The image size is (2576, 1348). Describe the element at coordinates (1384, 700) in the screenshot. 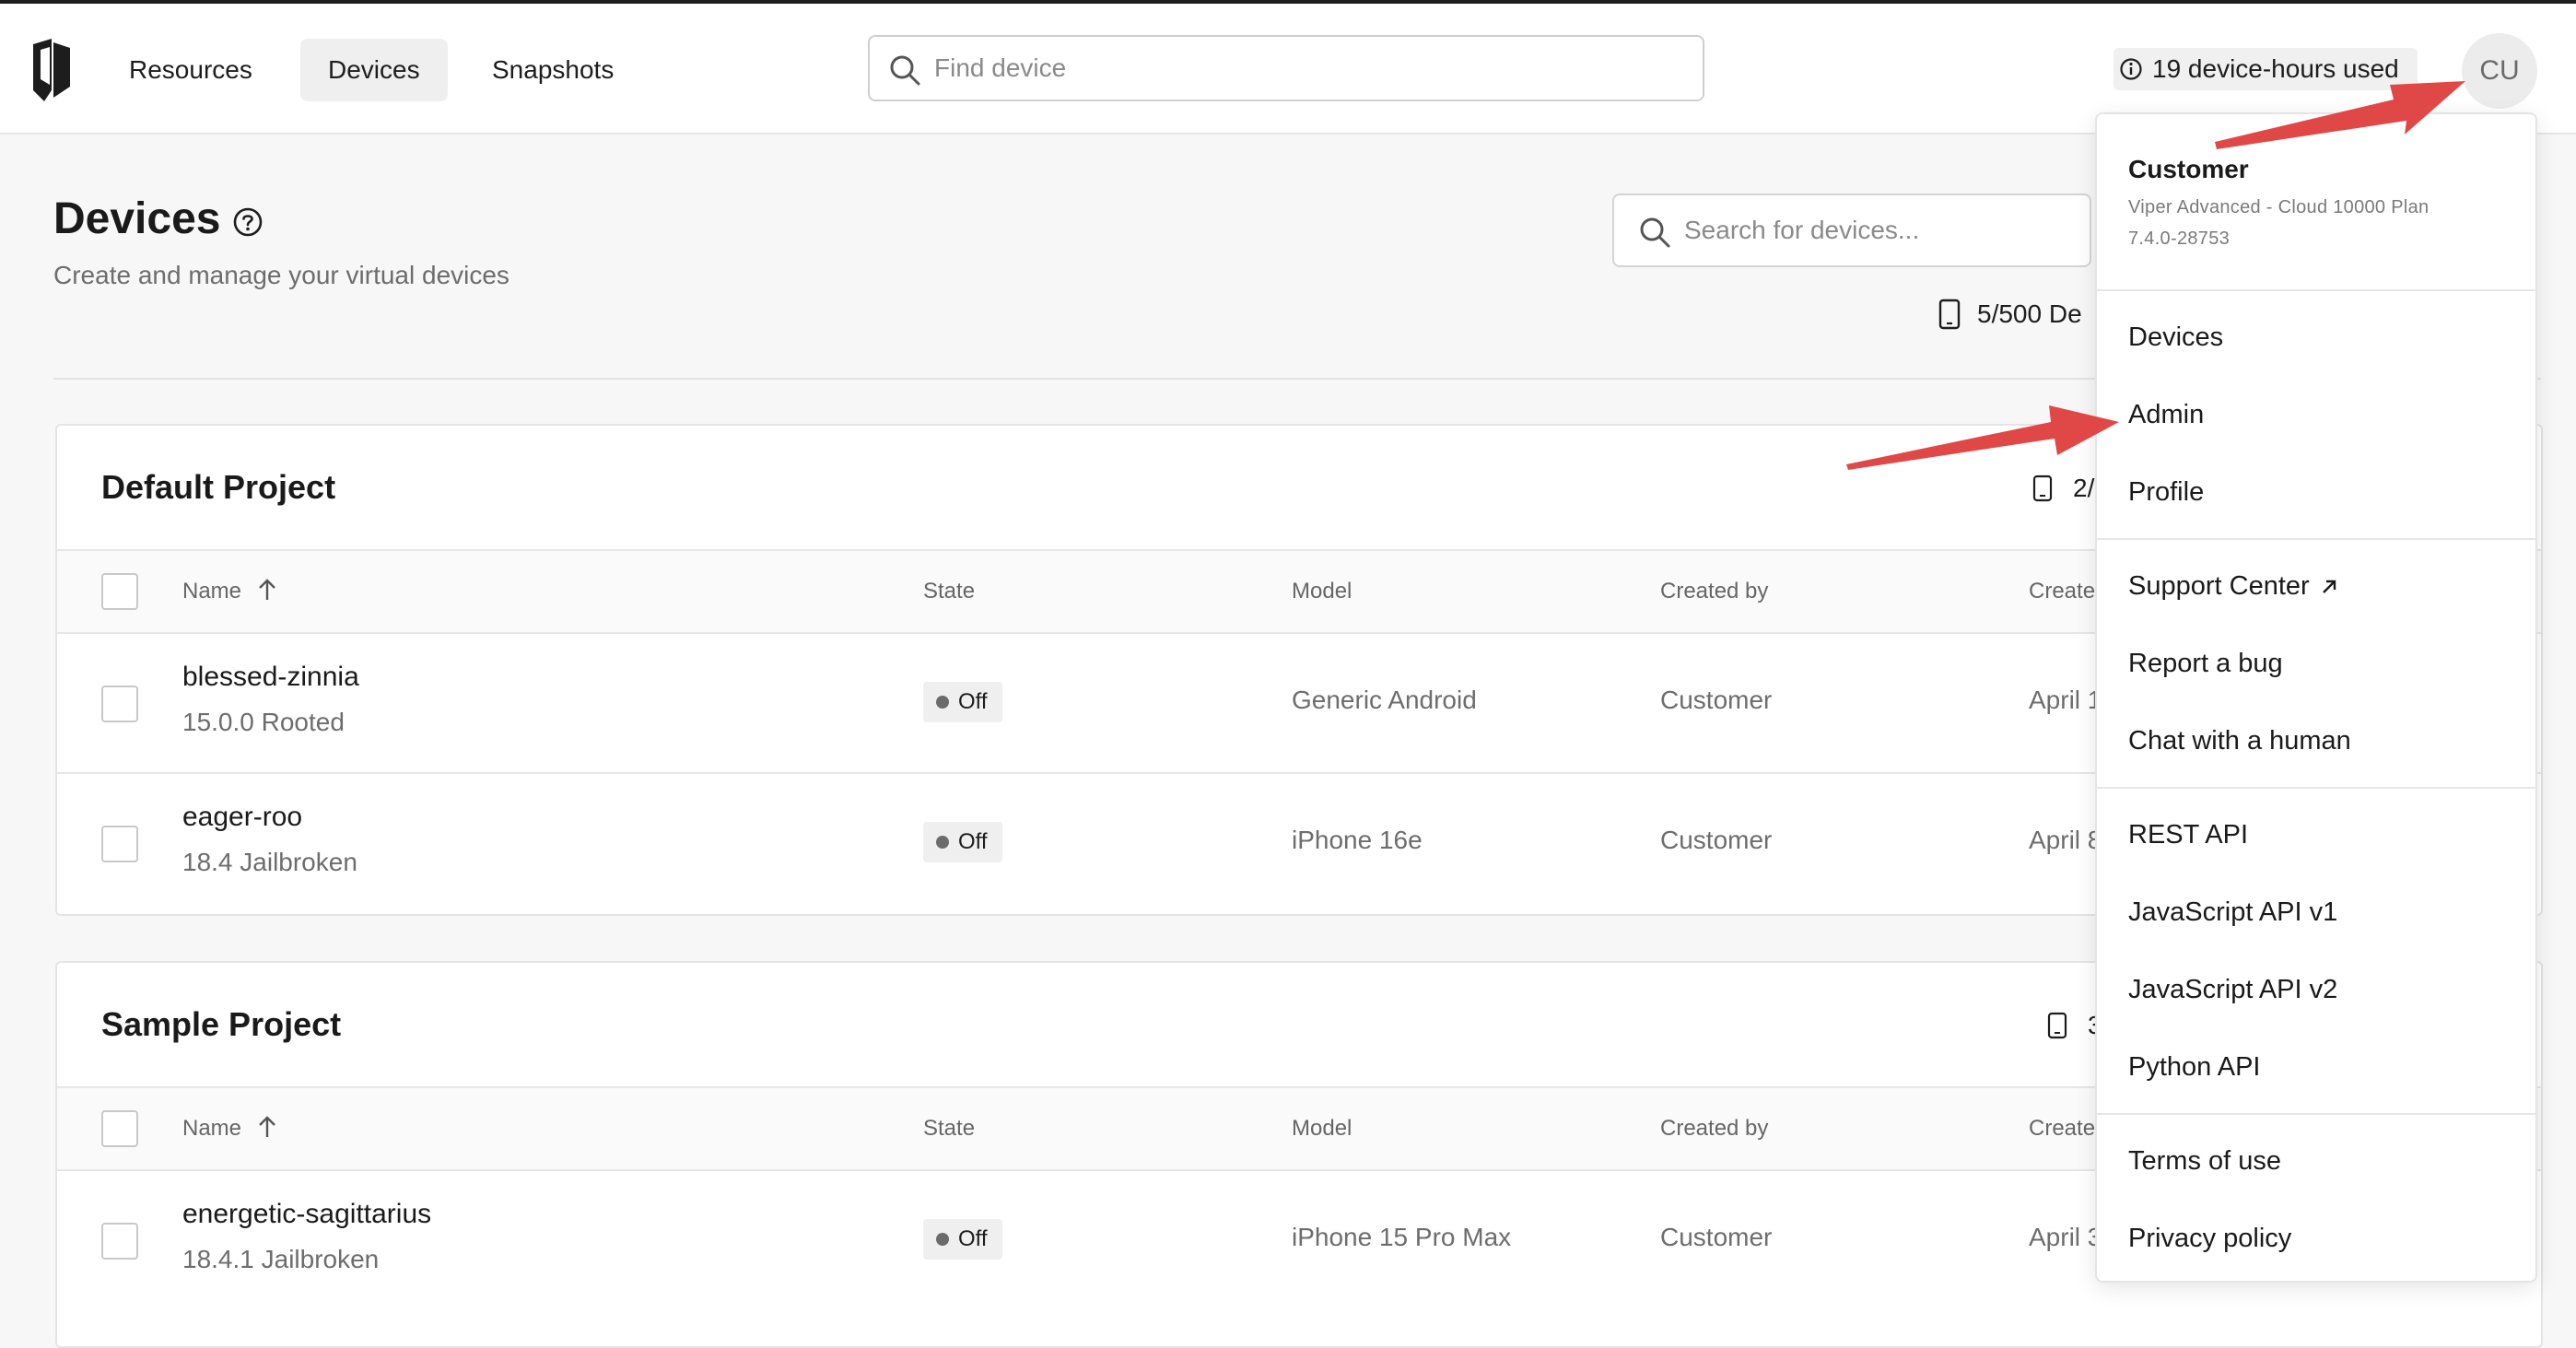

I see `device-model: Generic Android` at that location.